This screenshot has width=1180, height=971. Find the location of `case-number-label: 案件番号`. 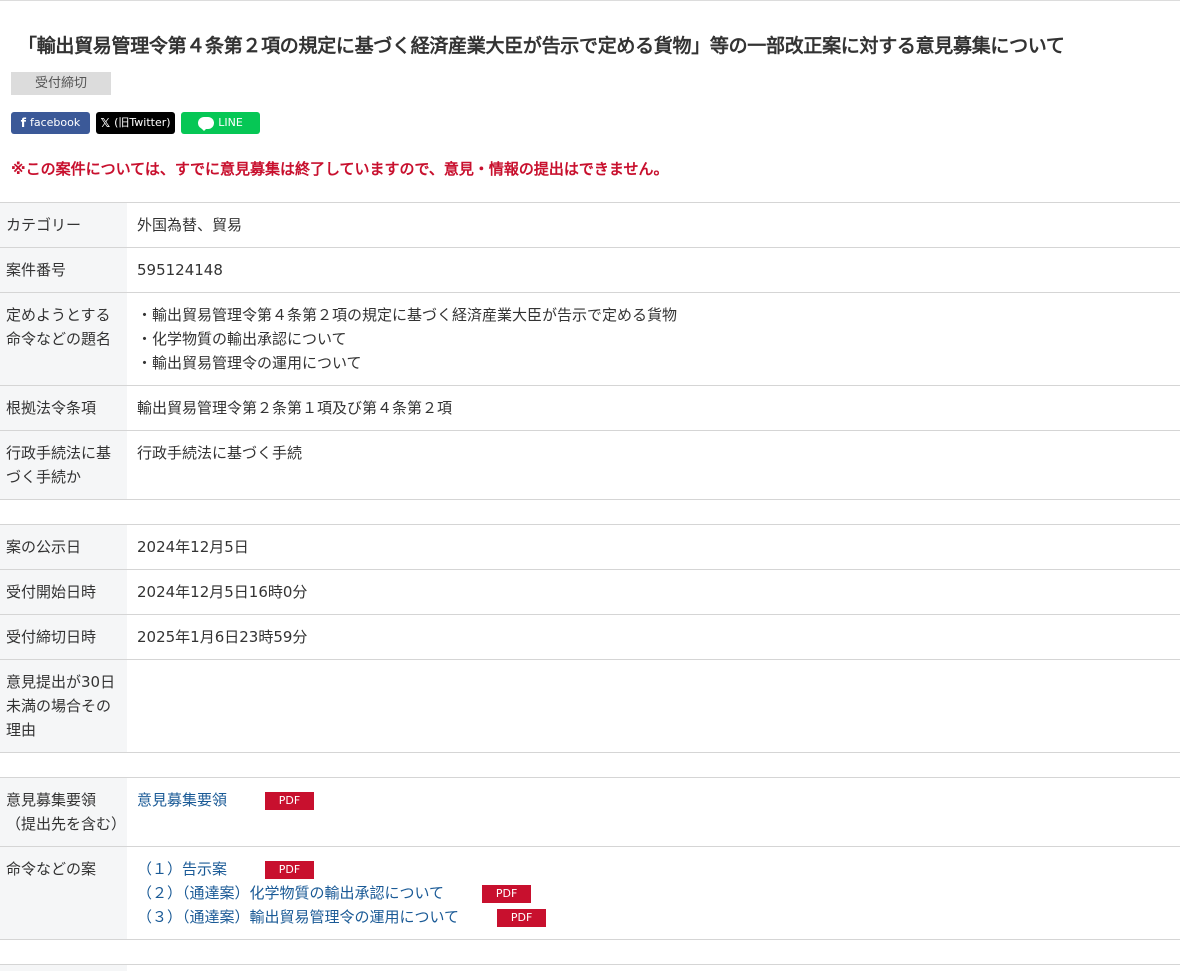

case-number-label: 案件番号 is located at coordinates (63, 270).